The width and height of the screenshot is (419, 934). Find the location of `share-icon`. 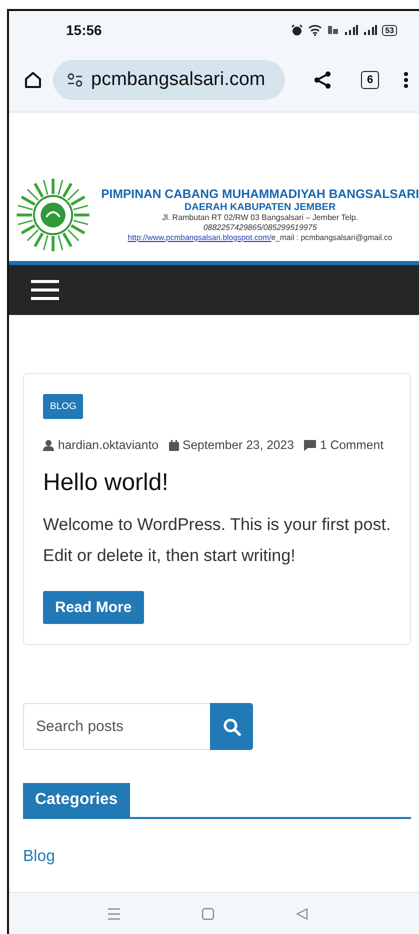

share-icon is located at coordinates (323, 80).